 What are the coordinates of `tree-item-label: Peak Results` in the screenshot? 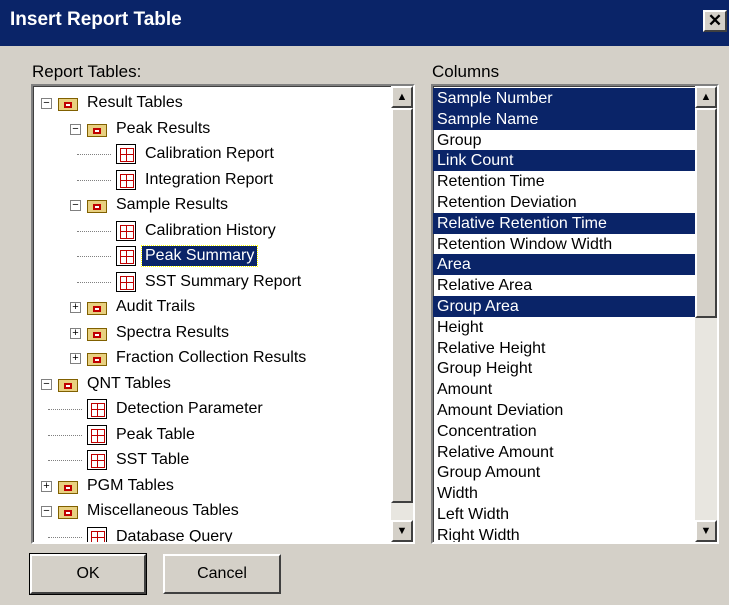 It's located at (163, 128).